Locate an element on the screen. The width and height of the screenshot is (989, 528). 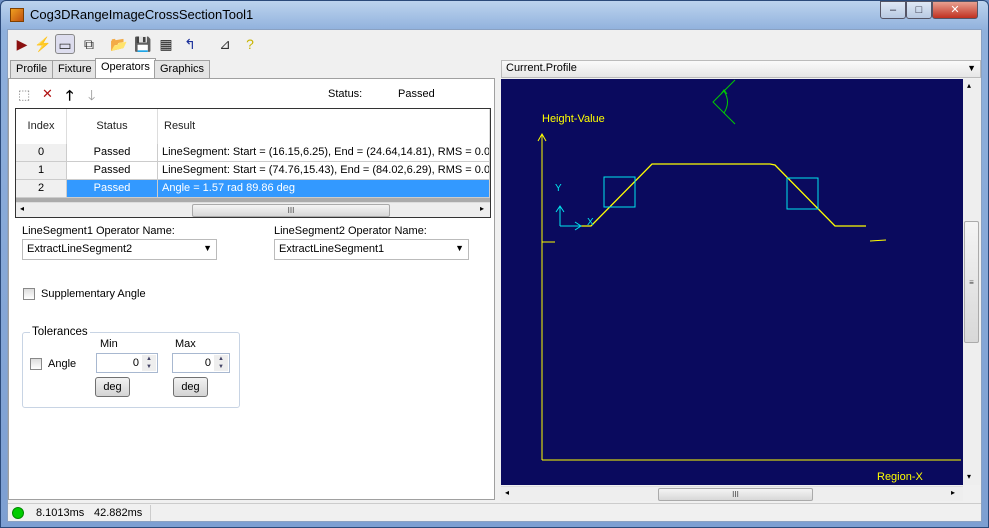
last-run-time: 8.1013ms is located at coordinates (60, 513).